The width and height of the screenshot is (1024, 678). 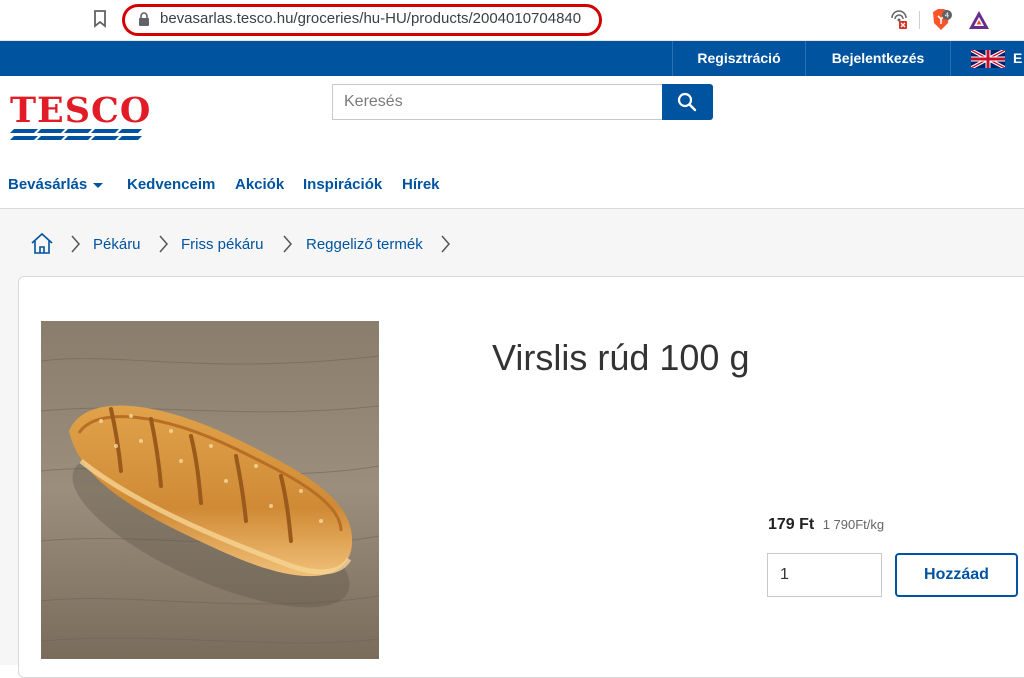 I want to click on language-selector: E, so click(x=987, y=58).